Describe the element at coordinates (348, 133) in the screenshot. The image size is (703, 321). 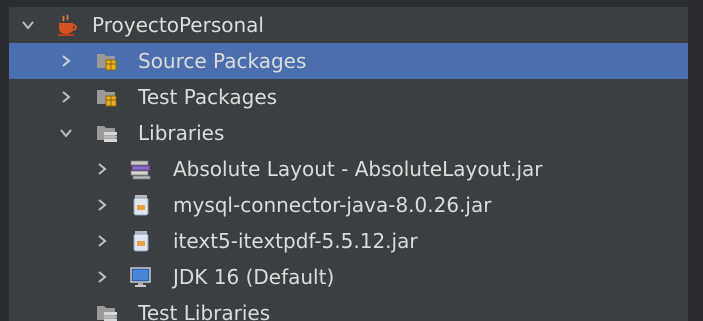
I see `tree-node-libraries: Libraries` at that location.